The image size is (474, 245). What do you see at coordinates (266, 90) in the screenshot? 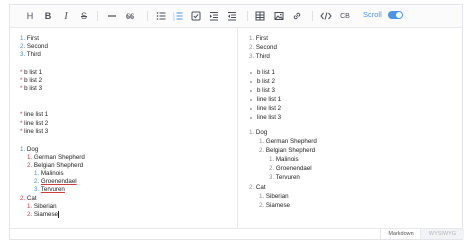
I see `preview-line: b list 3` at bounding box center [266, 90].